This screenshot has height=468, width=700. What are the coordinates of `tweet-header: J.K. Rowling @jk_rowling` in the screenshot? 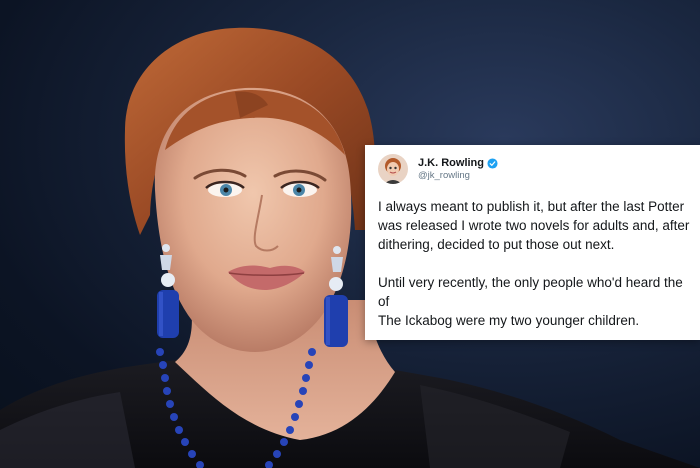 It's located at (438, 169).